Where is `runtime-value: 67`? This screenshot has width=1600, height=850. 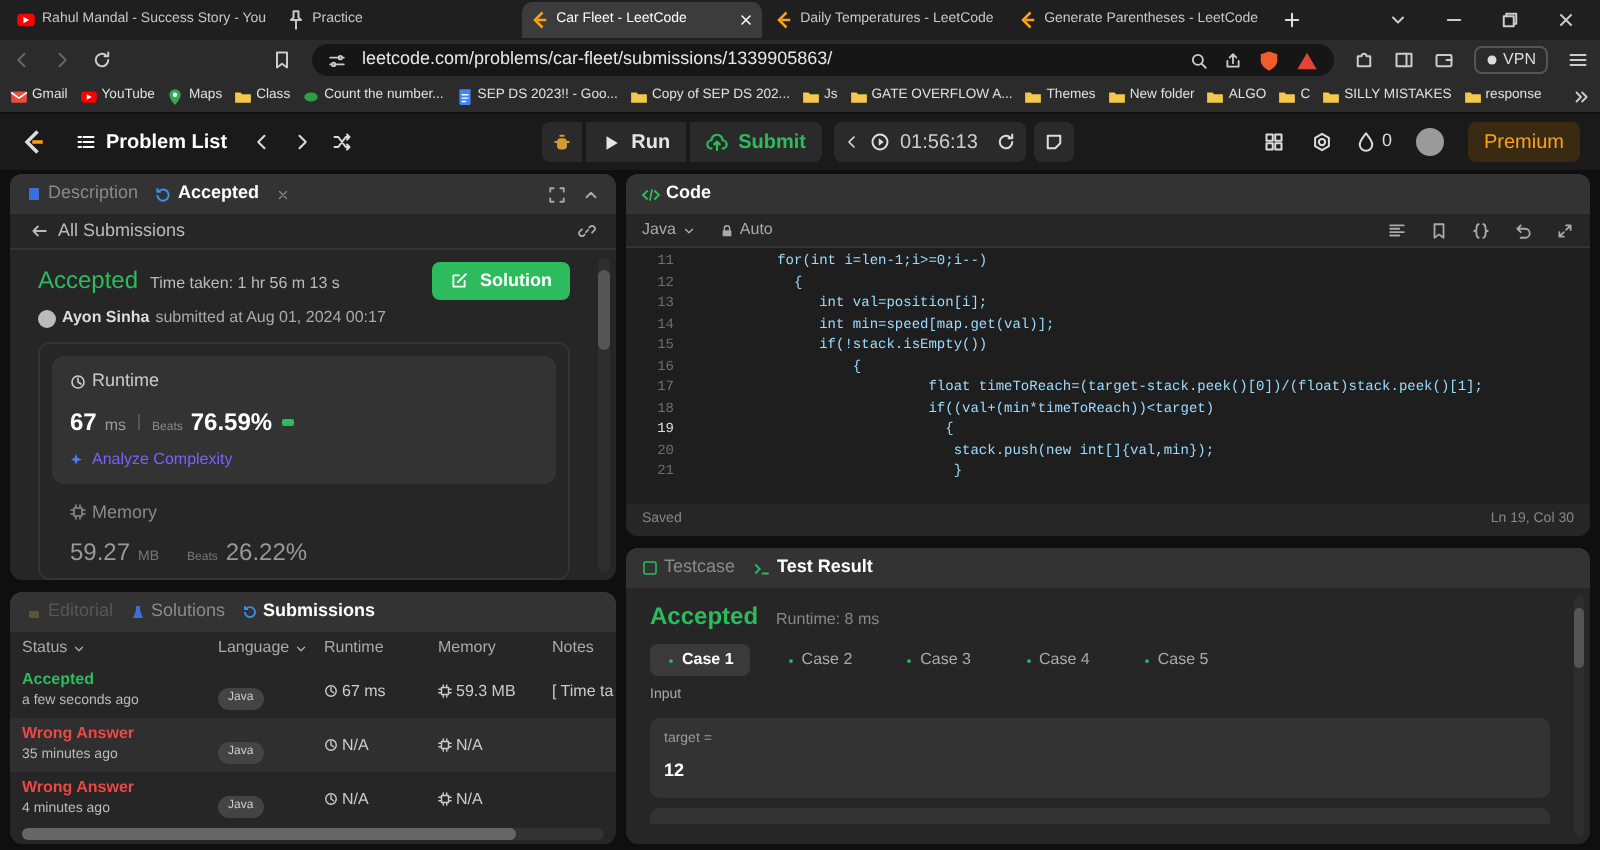 runtime-value: 67 is located at coordinates (83, 422).